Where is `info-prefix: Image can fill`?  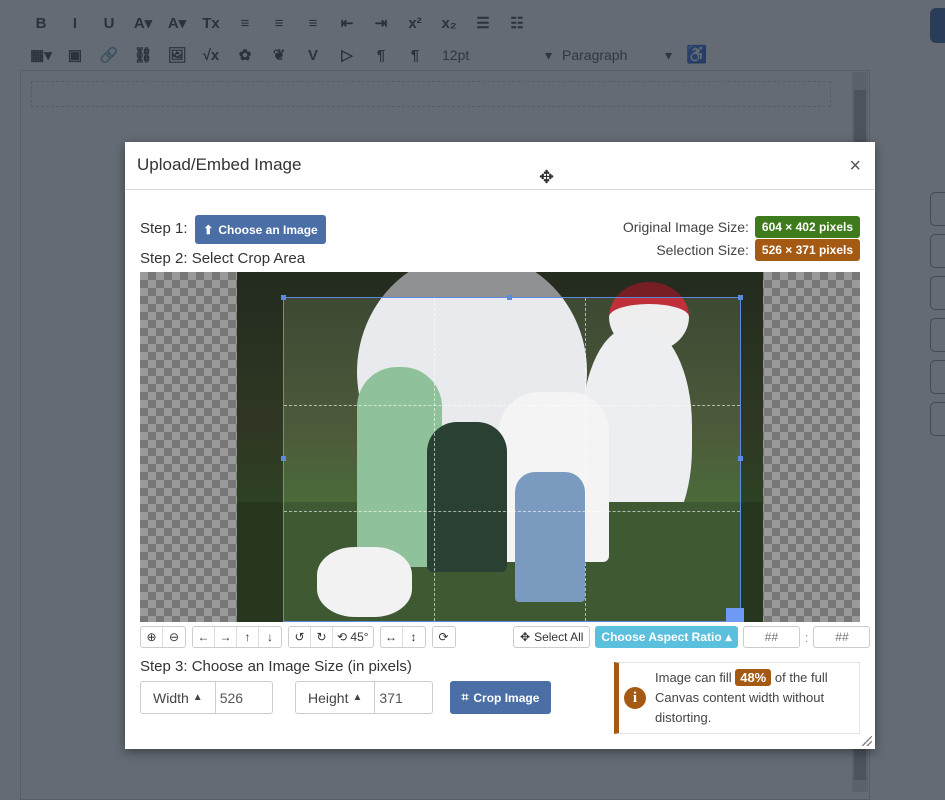 info-prefix: Image can fill is located at coordinates (693, 677).